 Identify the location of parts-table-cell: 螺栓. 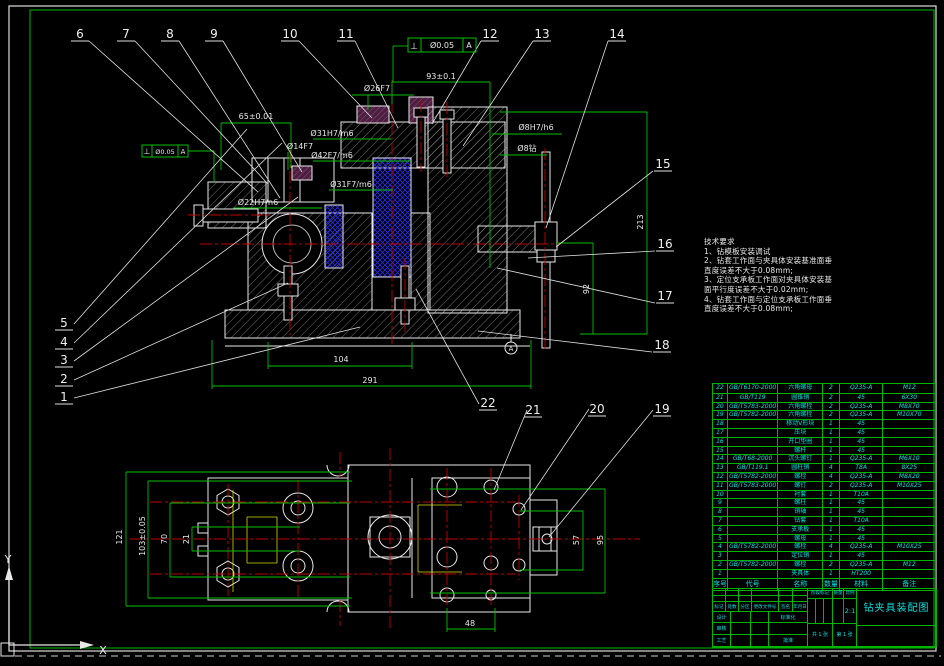
(801, 564).